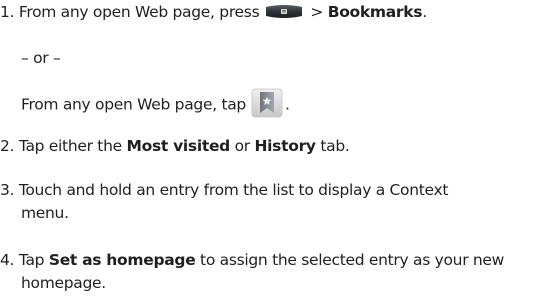 The width and height of the screenshot is (549, 299). Describe the element at coordinates (7, 146) in the screenshot. I see `step-2-number: 2.` at that location.